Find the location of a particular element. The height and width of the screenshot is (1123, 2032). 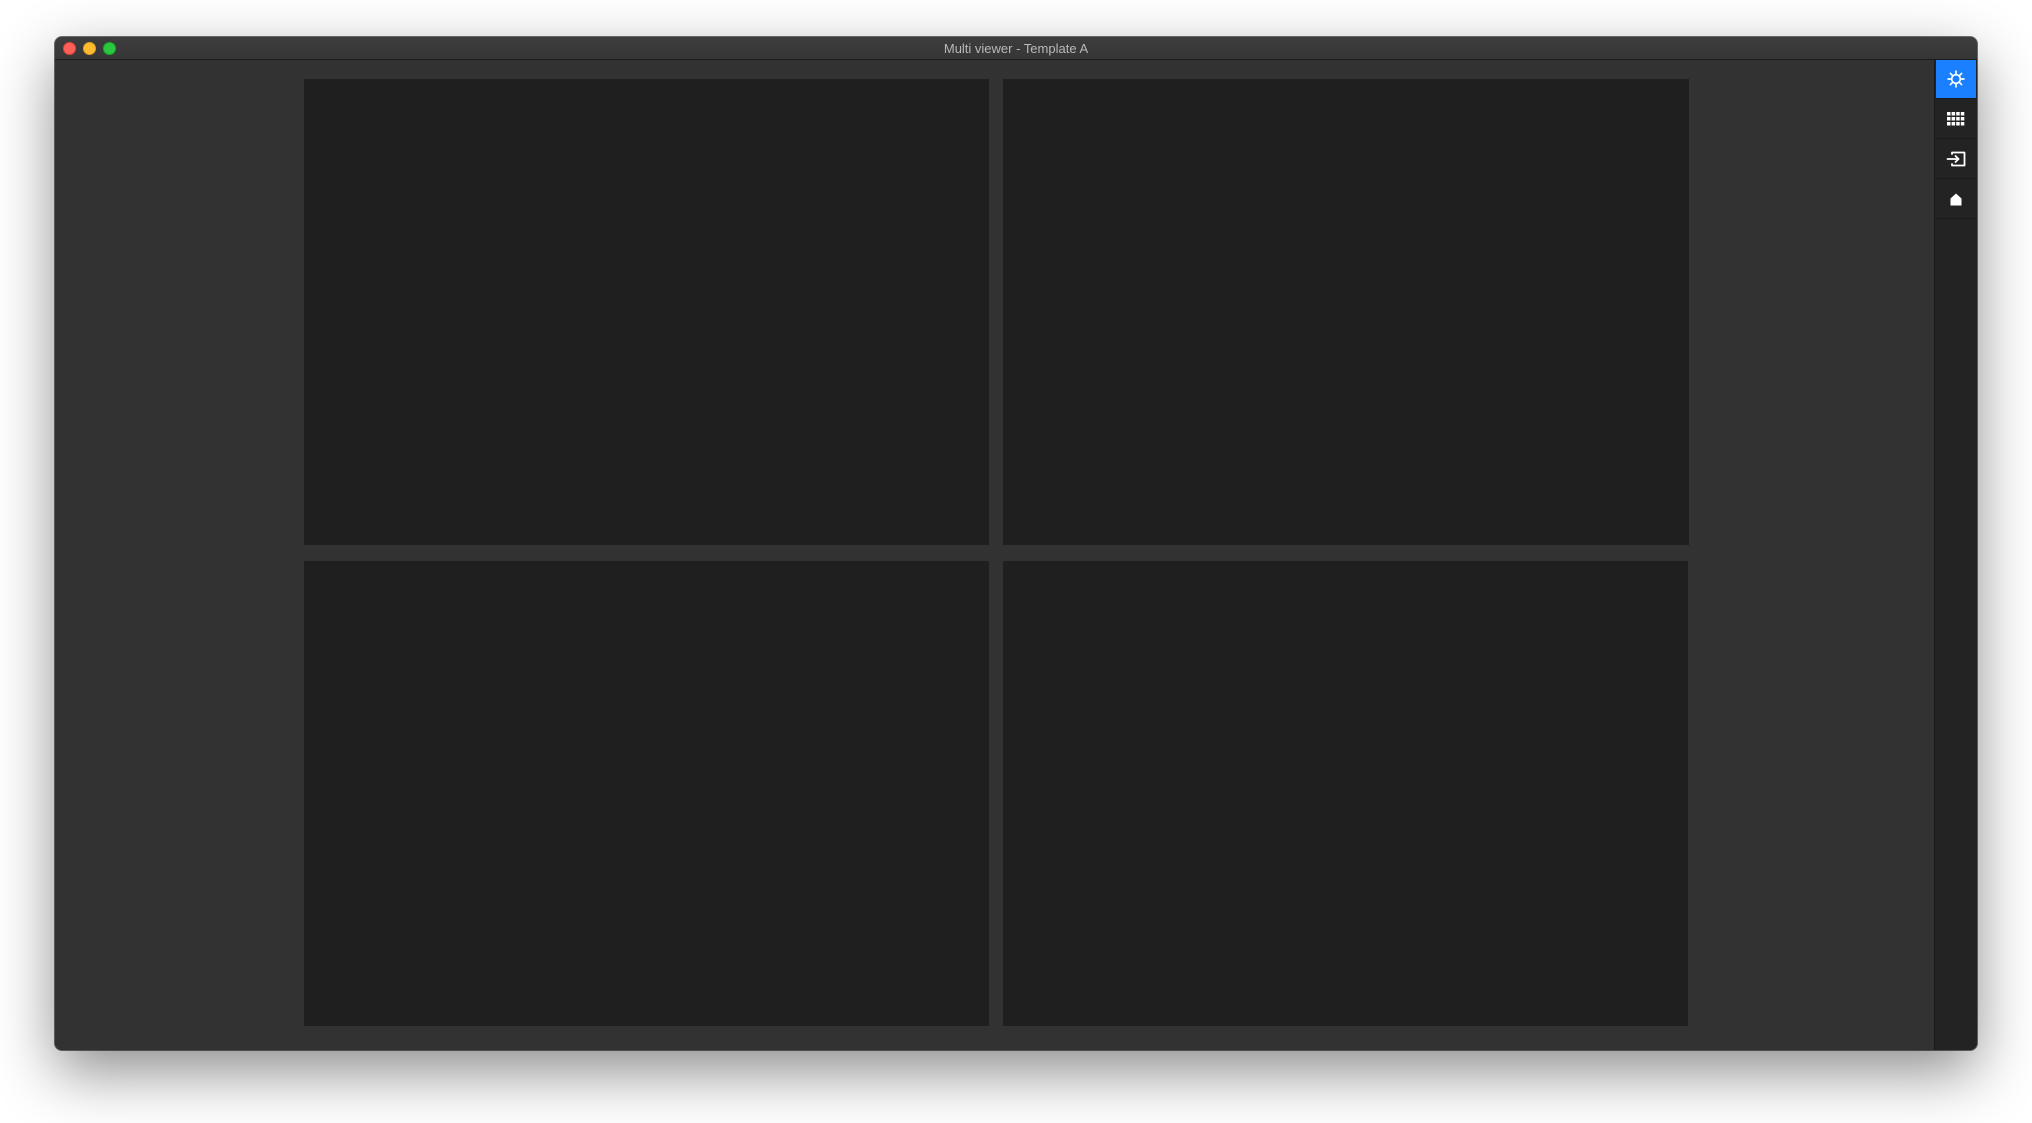

input-icon is located at coordinates (1956, 159).